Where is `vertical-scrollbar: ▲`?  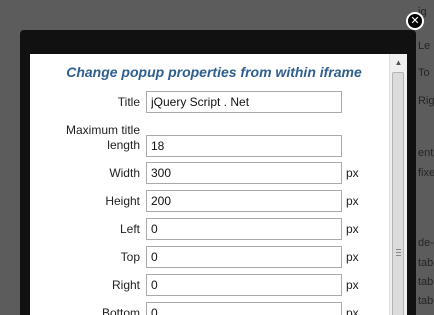
vertical-scrollbar: ▲ is located at coordinates (398, 184).